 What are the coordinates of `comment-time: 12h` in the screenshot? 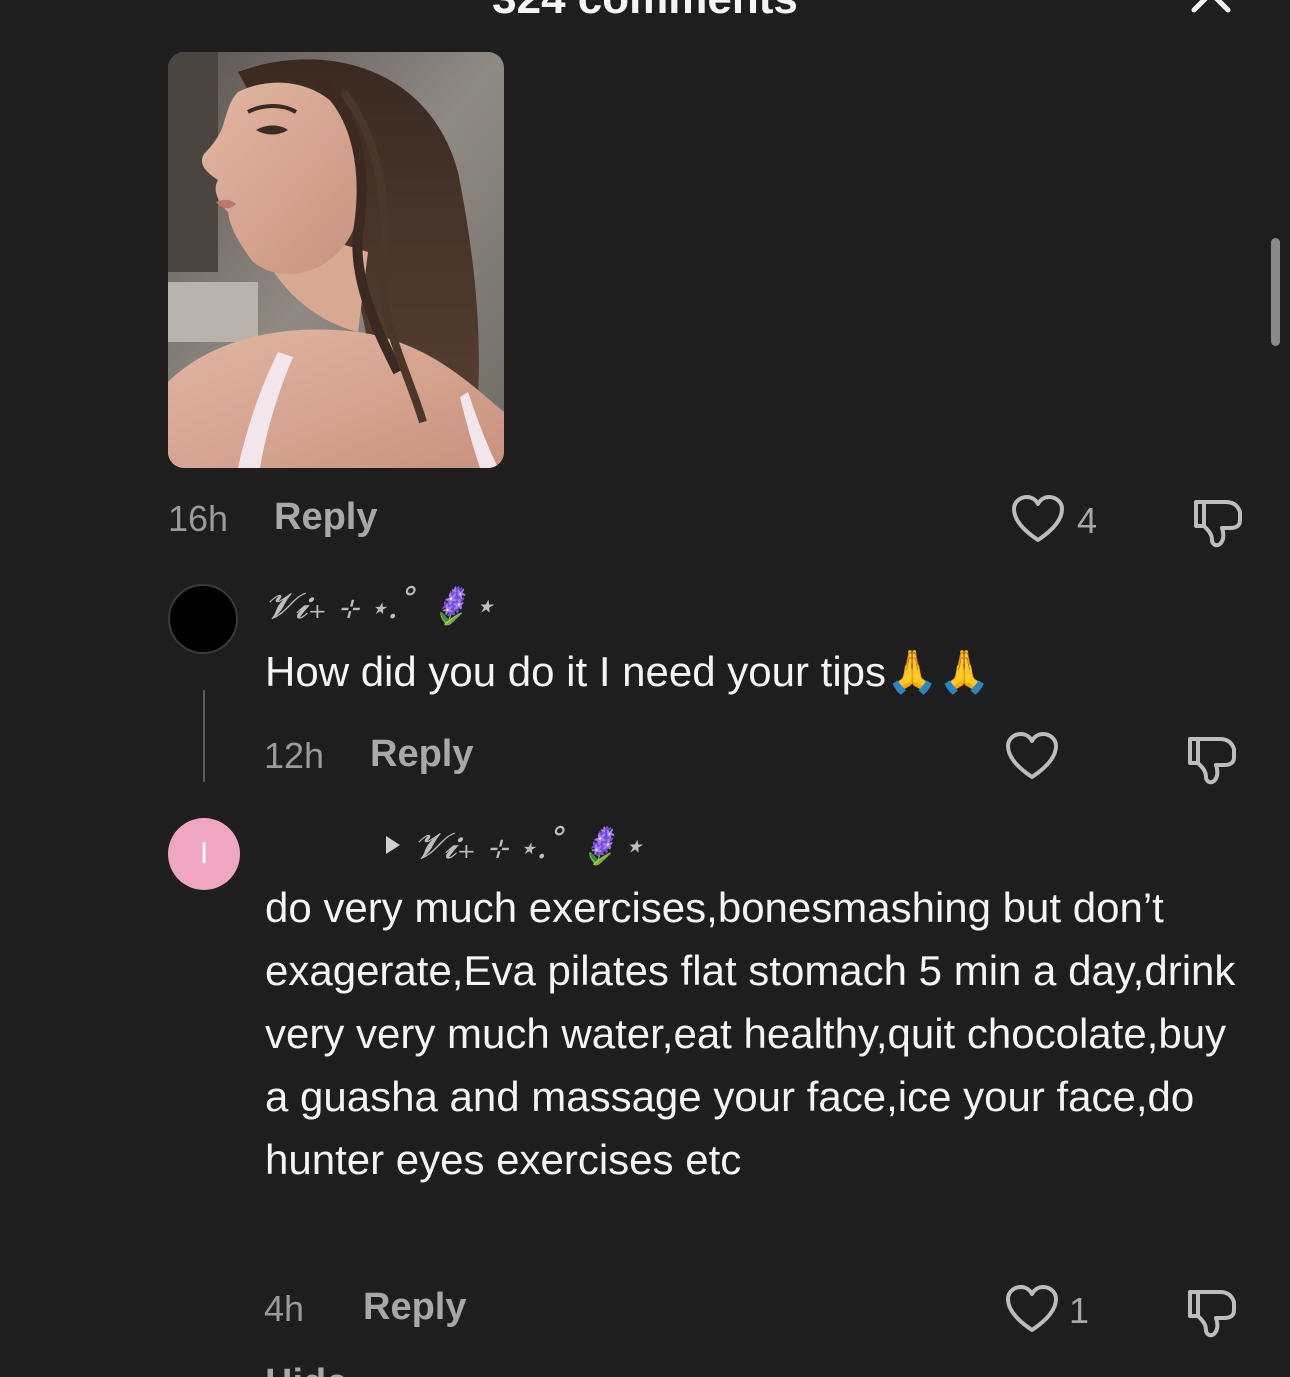 It's located at (294, 755).